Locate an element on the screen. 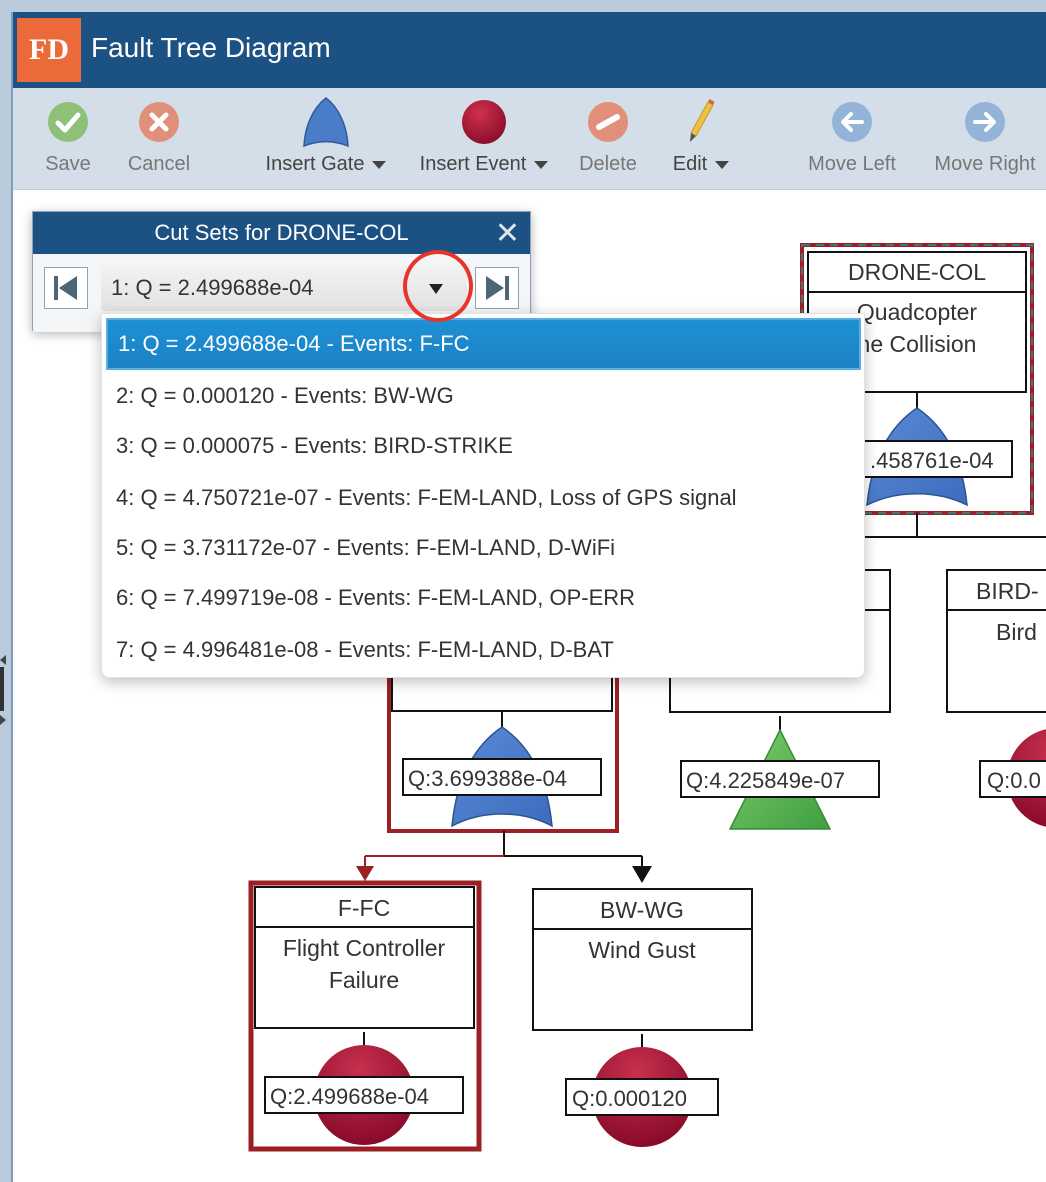 This screenshot has width=1046, height=1182. save-button: Save is located at coordinates (68, 139).